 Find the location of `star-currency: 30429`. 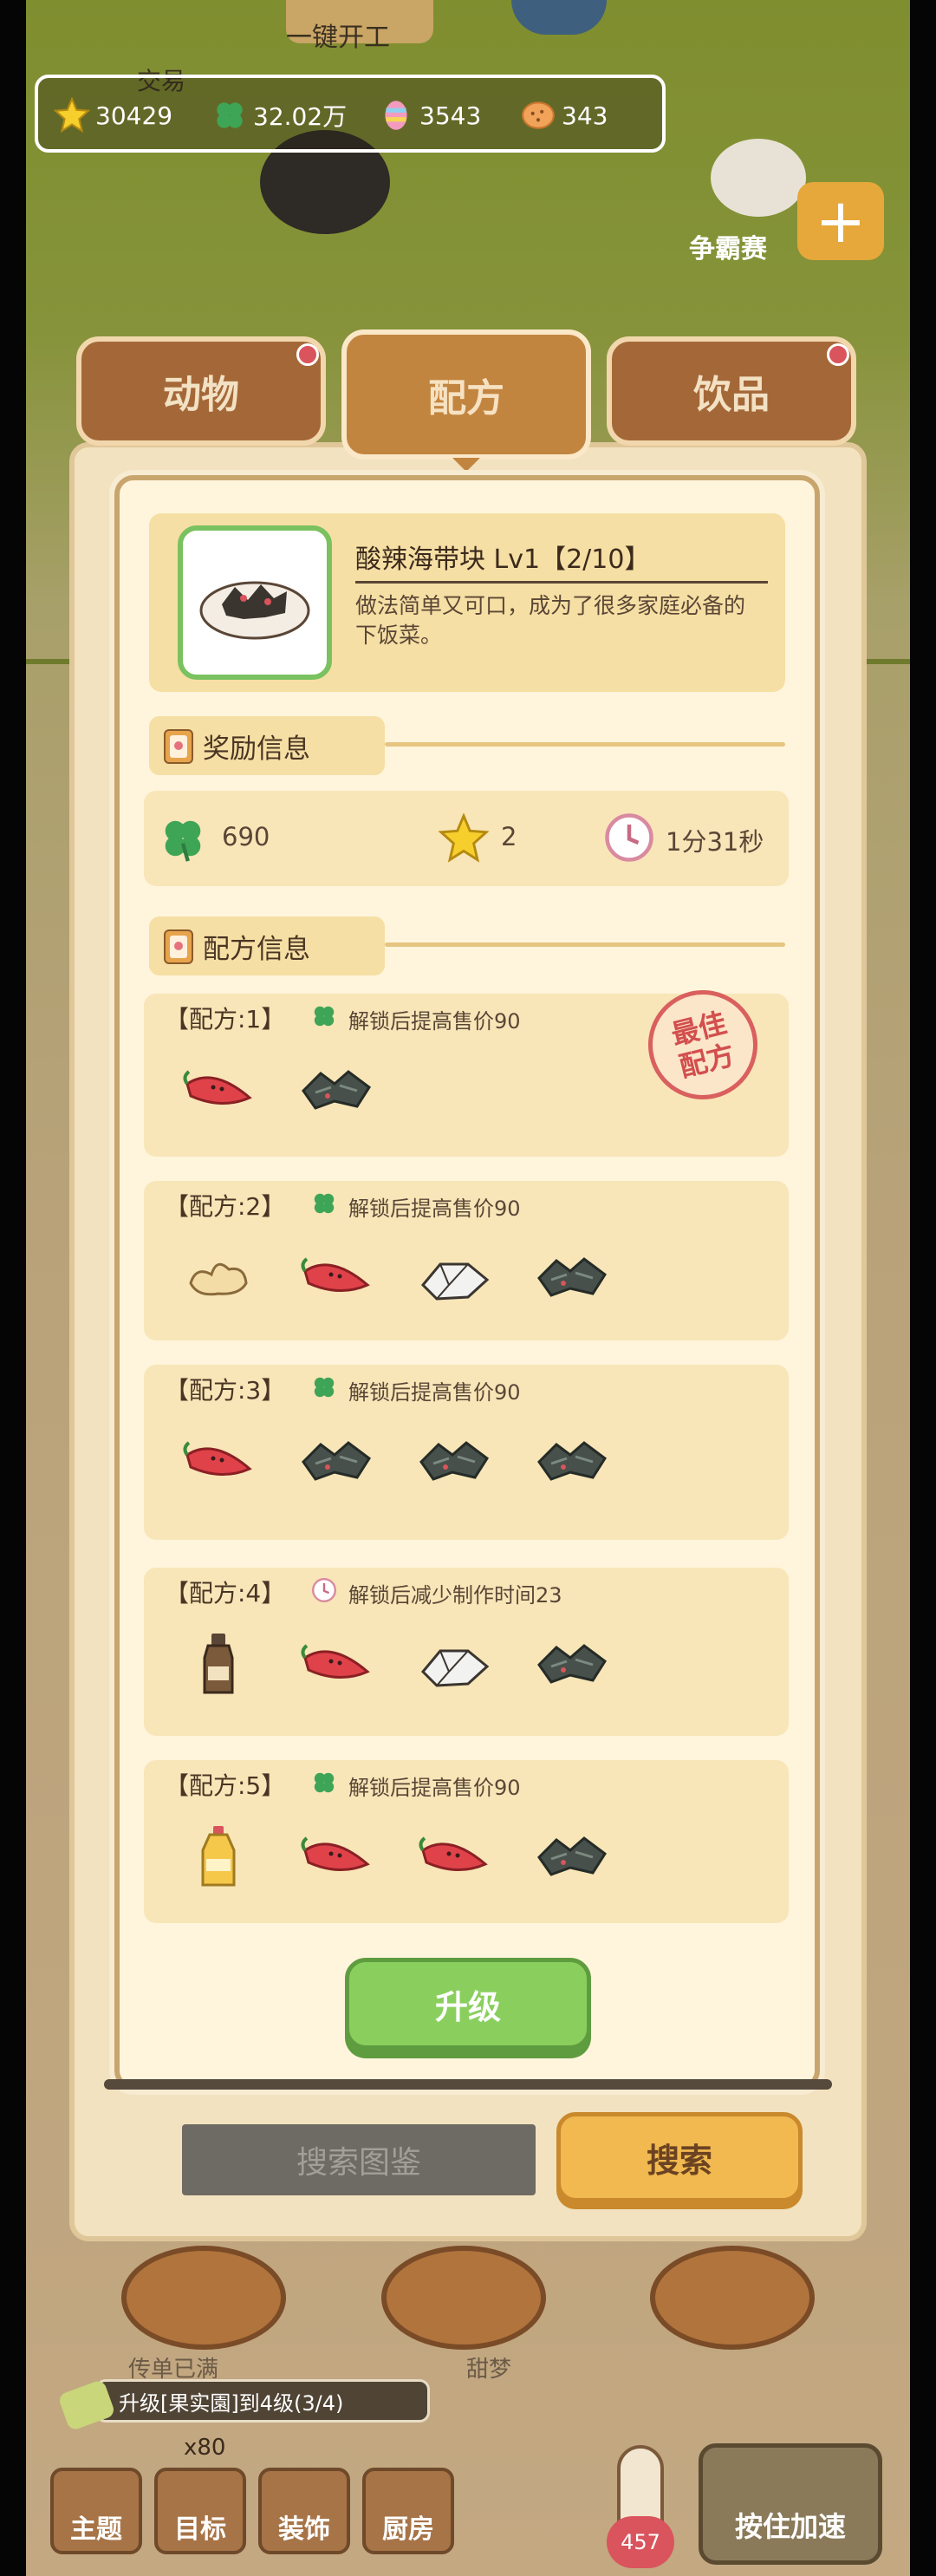

star-currency: 30429 is located at coordinates (113, 115).